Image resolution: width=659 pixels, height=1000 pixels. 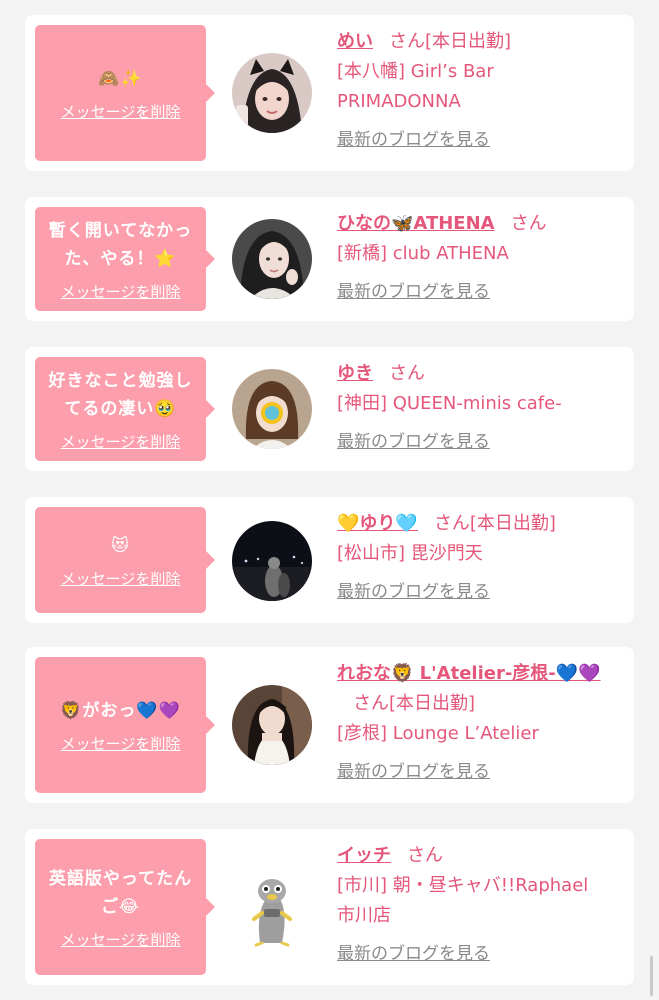 I want to click on message-bubble: 好きなこと勉強してるの凄い🥹 メッセージを削除, so click(x=125, y=409).